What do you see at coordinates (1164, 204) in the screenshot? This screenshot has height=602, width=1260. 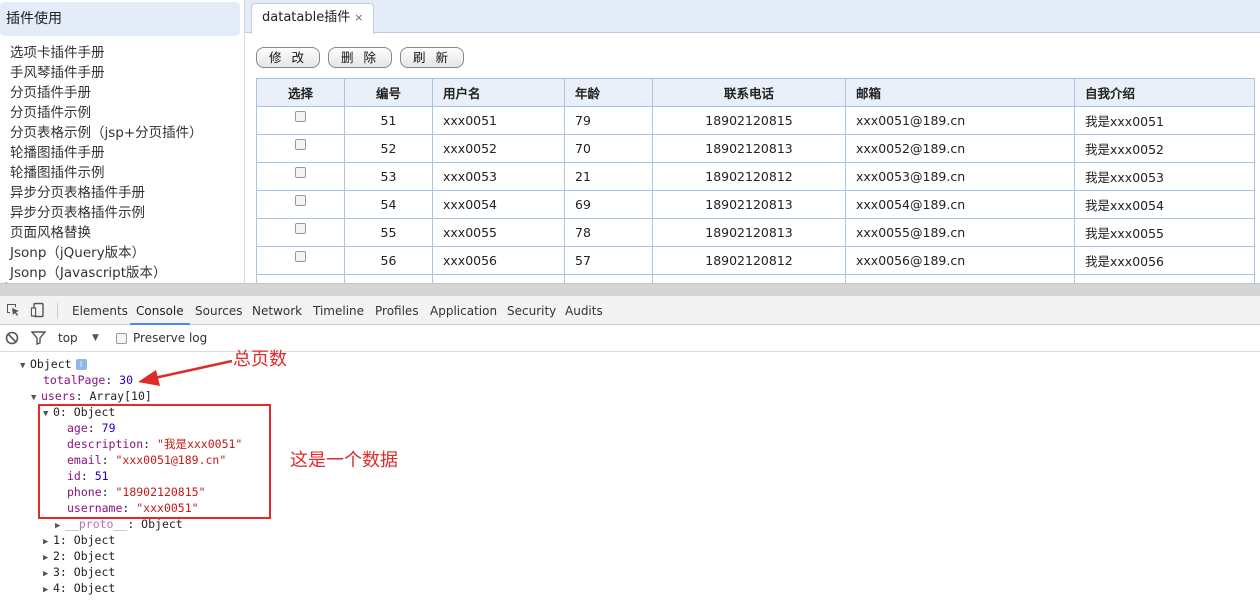 I see `cell-description: 我是xxx0054` at bounding box center [1164, 204].